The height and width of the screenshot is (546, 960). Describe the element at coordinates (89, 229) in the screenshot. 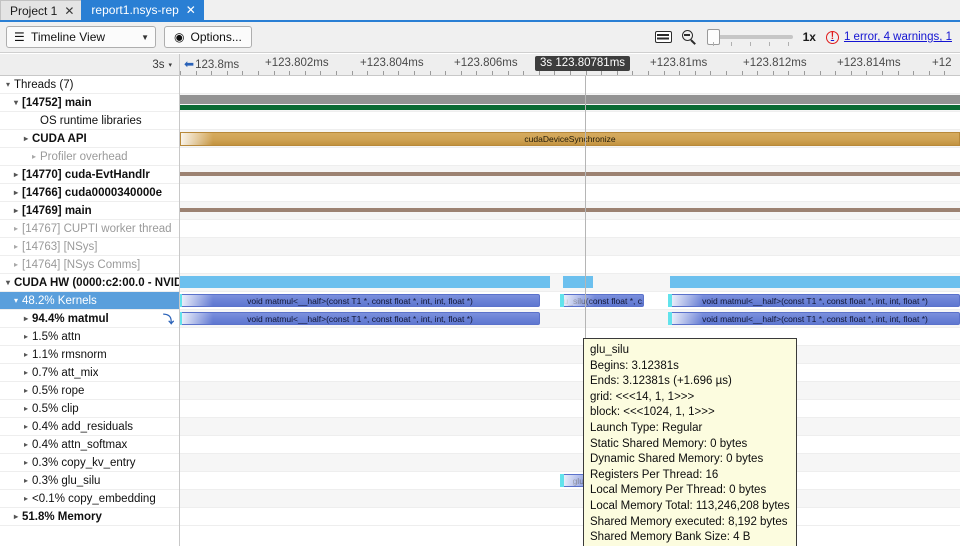

I see `tree-row: ▸ [14767] CUPTI worker thread` at that location.